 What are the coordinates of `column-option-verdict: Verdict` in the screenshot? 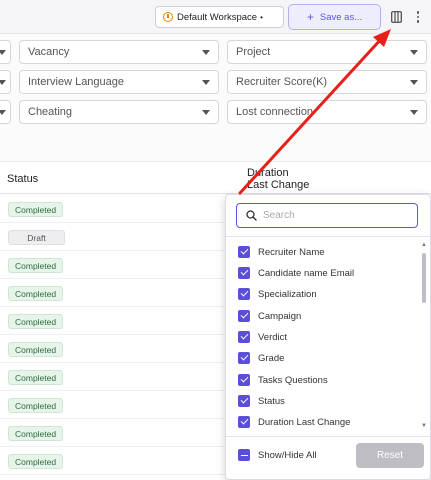 It's located at (262, 337).